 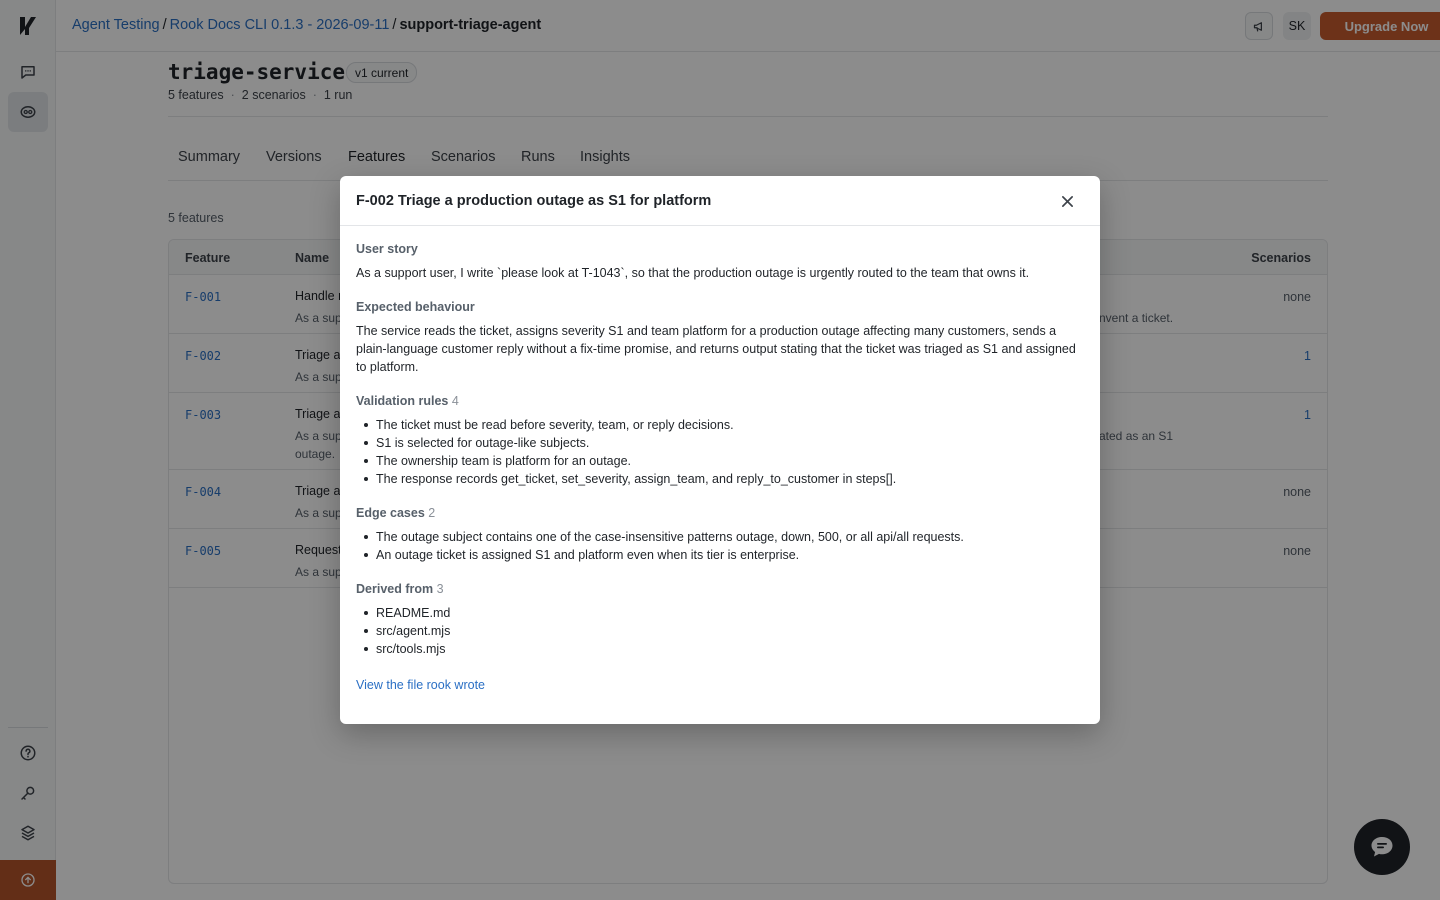 I want to click on derived-from-count: 3, so click(x=440, y=589).